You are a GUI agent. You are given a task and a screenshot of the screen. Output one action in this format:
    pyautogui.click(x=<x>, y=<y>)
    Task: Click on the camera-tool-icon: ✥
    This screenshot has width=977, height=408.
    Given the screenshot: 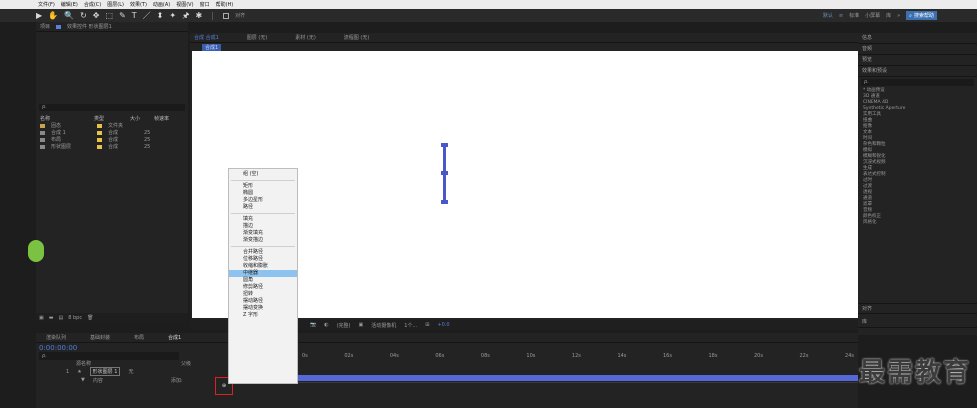 What is the action you would take?
    pyautogui.click(x=96, y=15)
    